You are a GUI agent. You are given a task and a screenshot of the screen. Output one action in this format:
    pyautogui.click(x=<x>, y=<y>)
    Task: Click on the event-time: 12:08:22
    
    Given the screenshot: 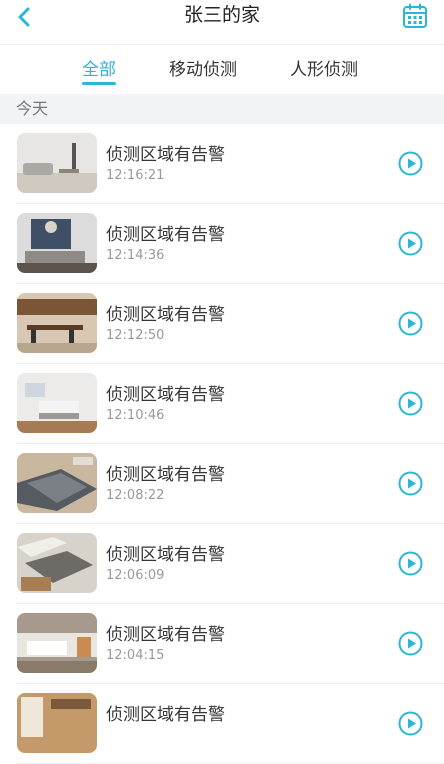 What is the action you would take?
    pyautogui.click(x=135, y=495)
    